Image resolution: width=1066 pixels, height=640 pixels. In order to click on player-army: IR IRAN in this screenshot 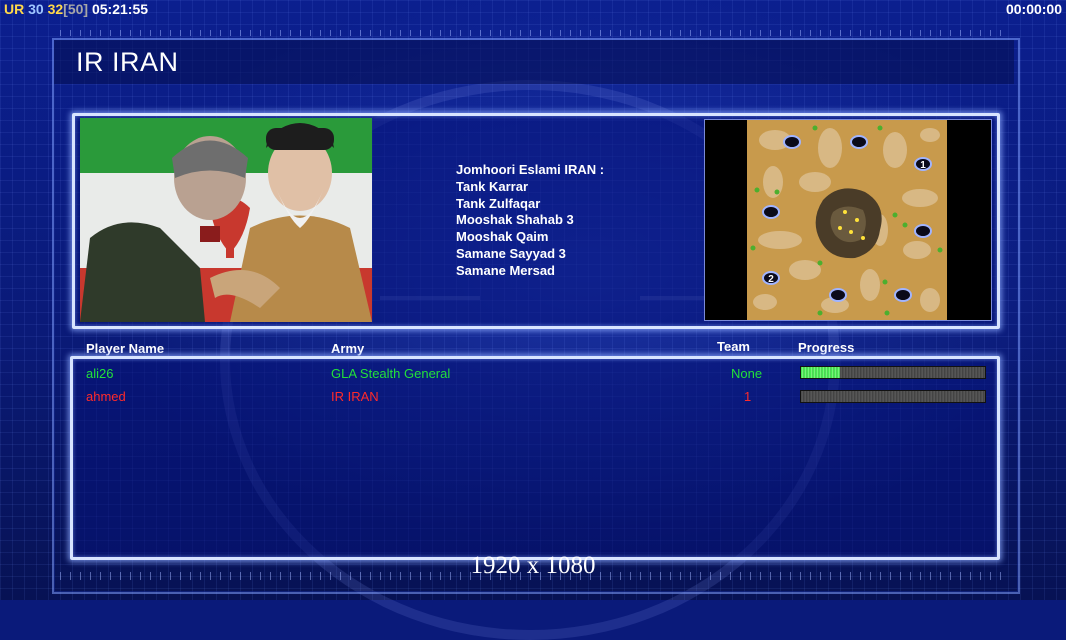, I will do `click(355, 396)`.